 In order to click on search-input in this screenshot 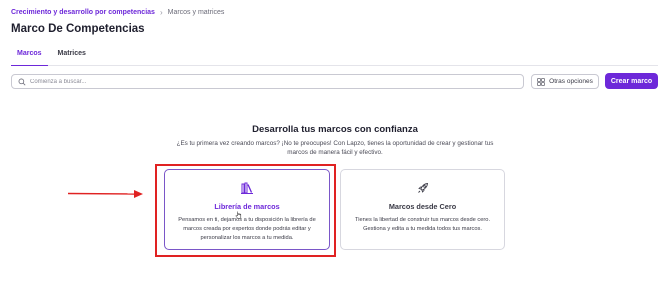, I will do `click(270, 81)`.